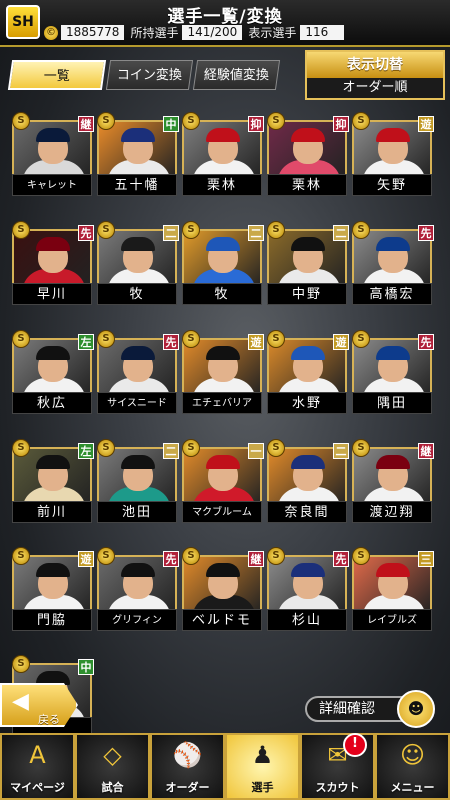  I want to click on player-name: 中野, so click(307, 294).